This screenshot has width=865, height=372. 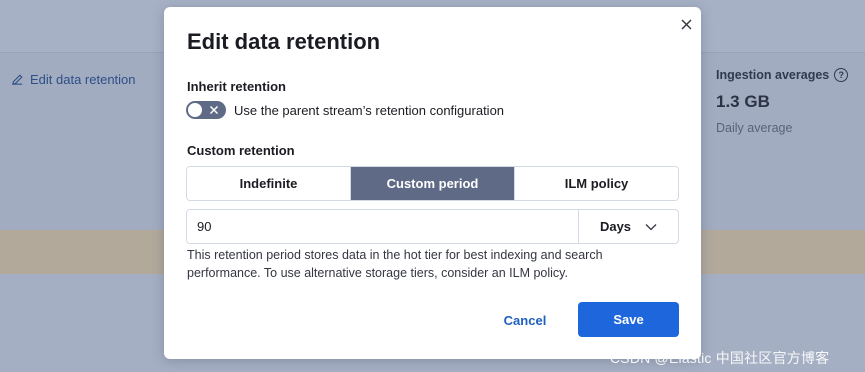 What do you see at coordinates (754, 128) in the screenshot?
I see `ingestion-subtitle: Daily average` at bounding box center [754, 128].